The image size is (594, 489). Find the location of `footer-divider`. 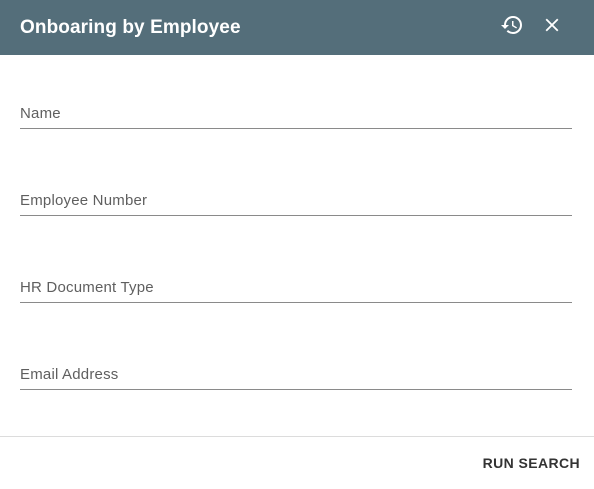

footer-divider is located at coordinates (297, 436).